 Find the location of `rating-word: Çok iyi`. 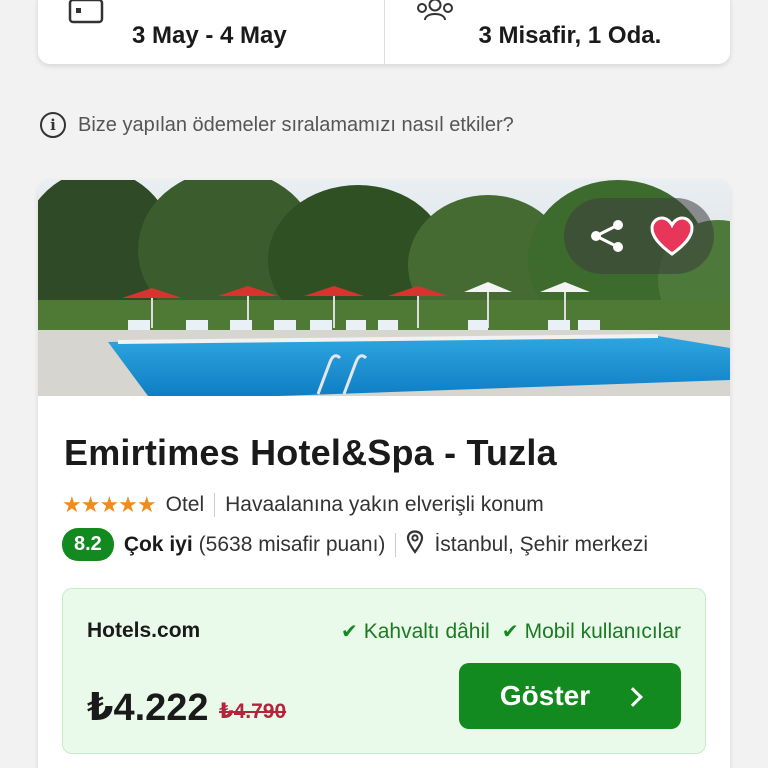

rating-word: Çok iyi is located at coordinates (158, 544).